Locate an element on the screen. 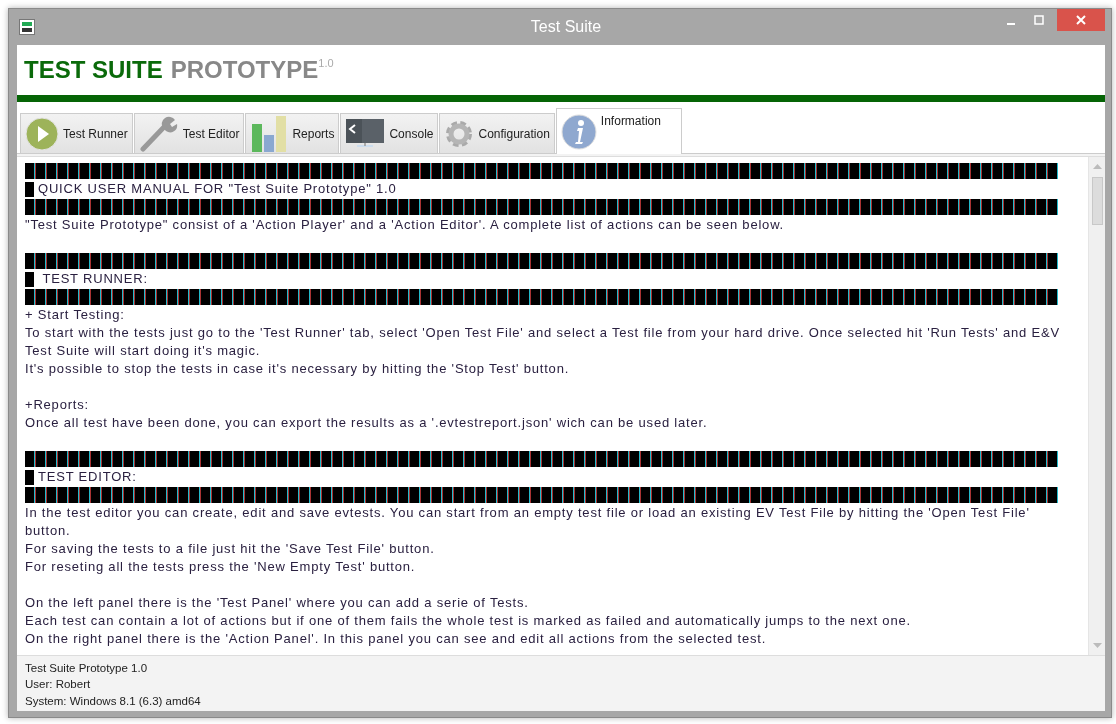  tab: Console is located at coordinates (389, 133).